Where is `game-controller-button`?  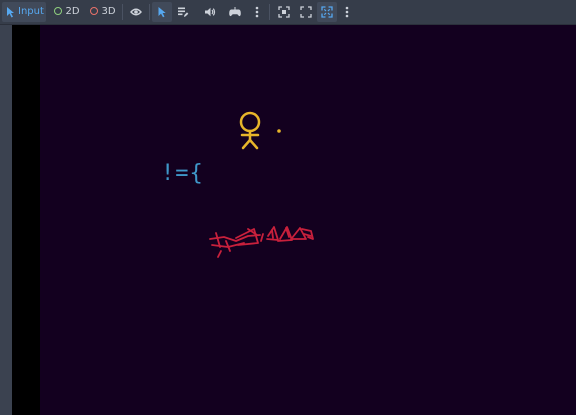
game-controller-button is located at coordinates (235, 12).